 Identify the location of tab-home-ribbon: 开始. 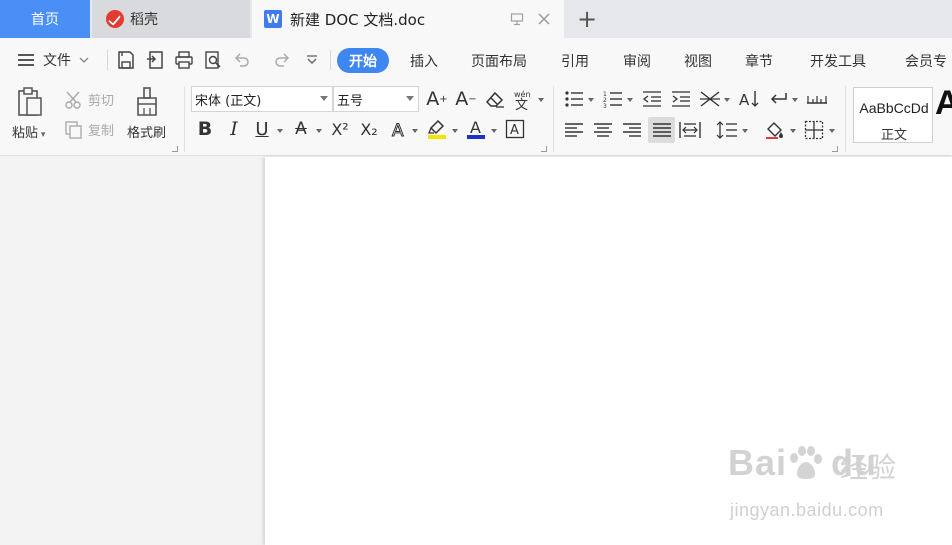
(363, 60).